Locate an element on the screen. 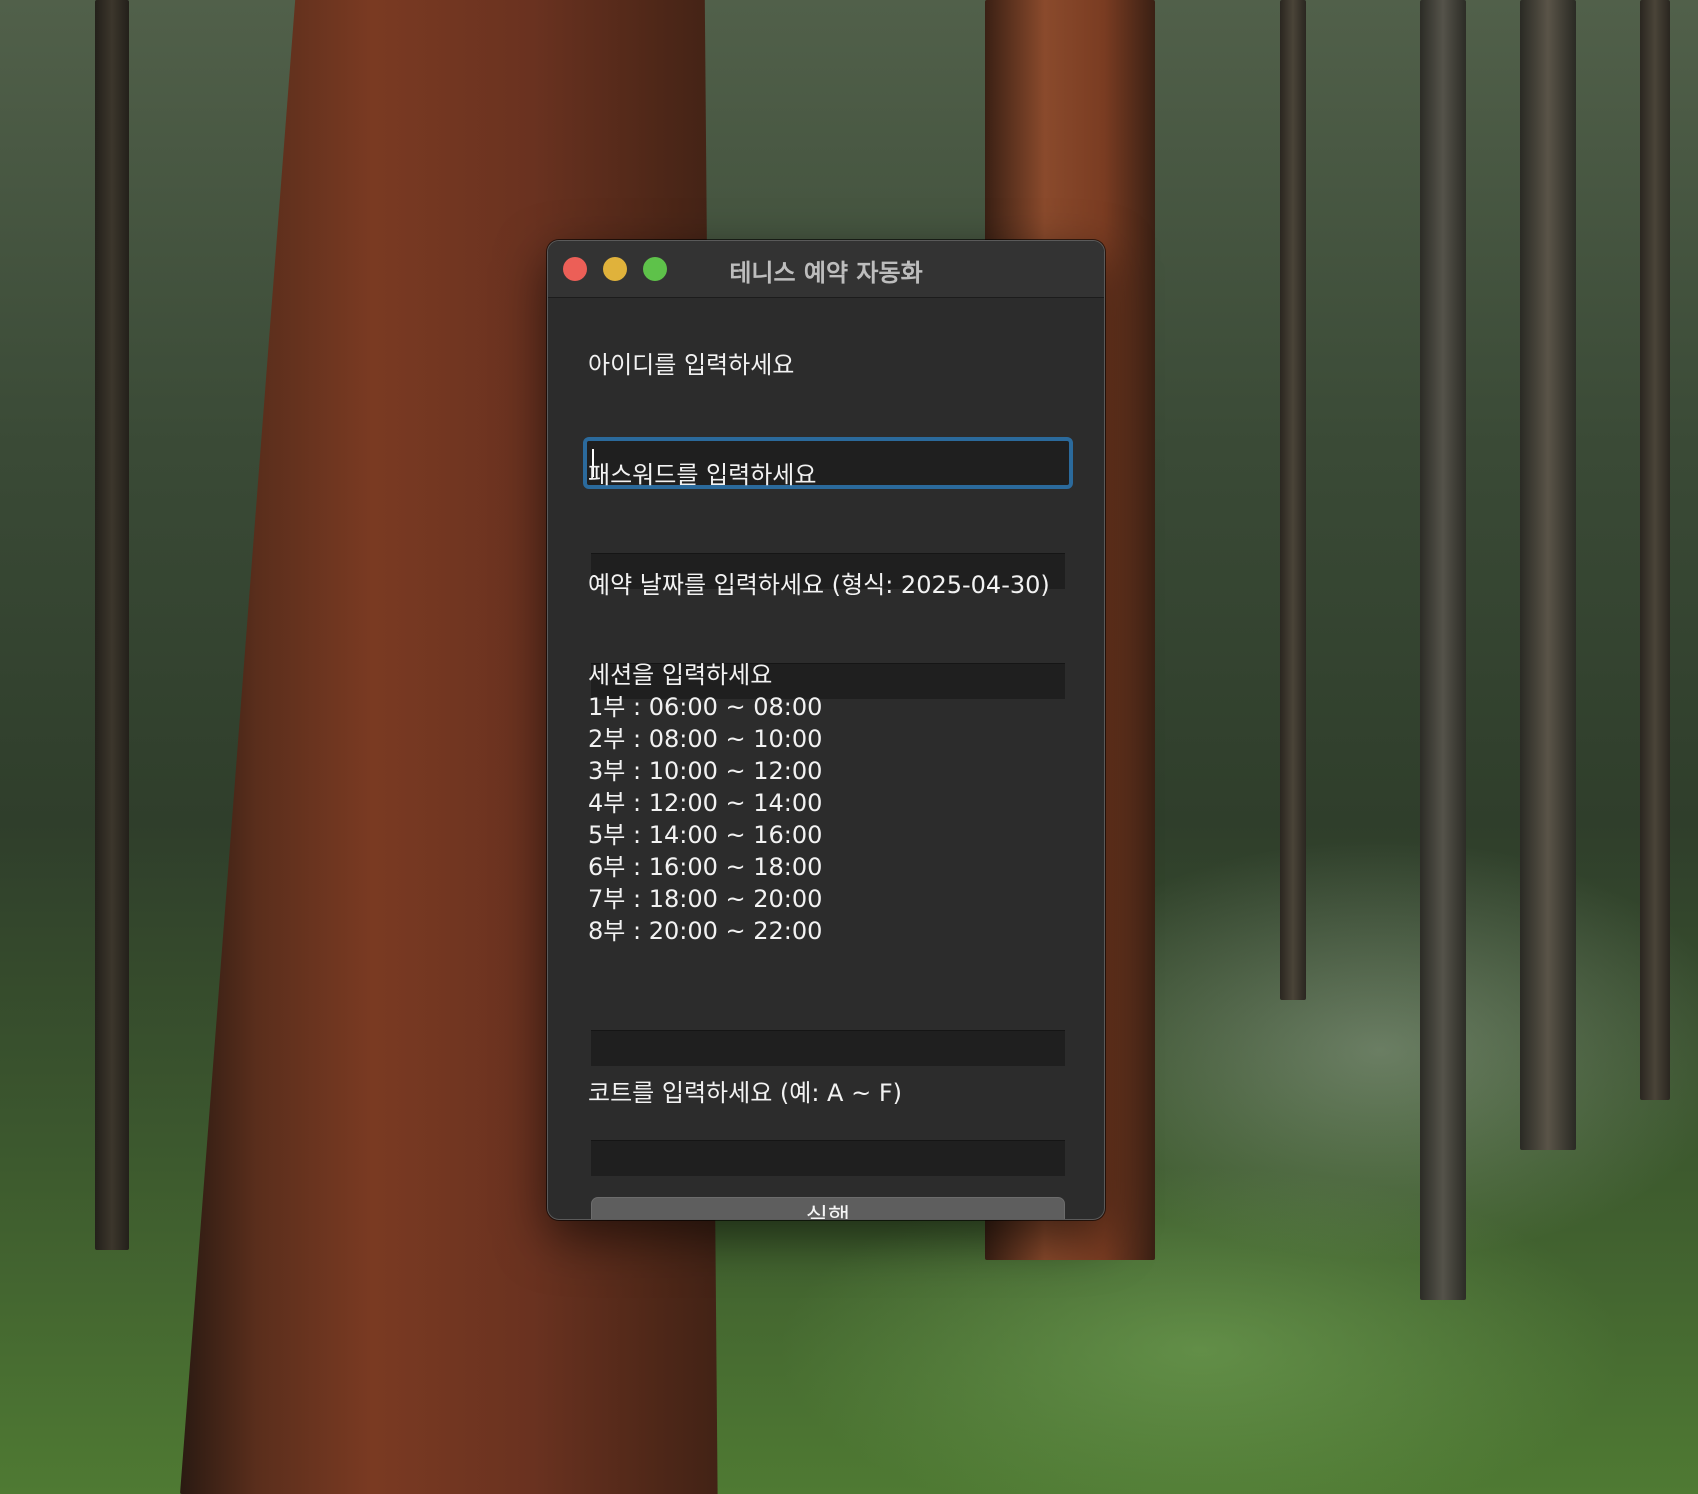 This screenshot has height=1494, width=1698. session-option: 8부 : 20:00 ~ 22:00 is located at coordinates (705, 931).